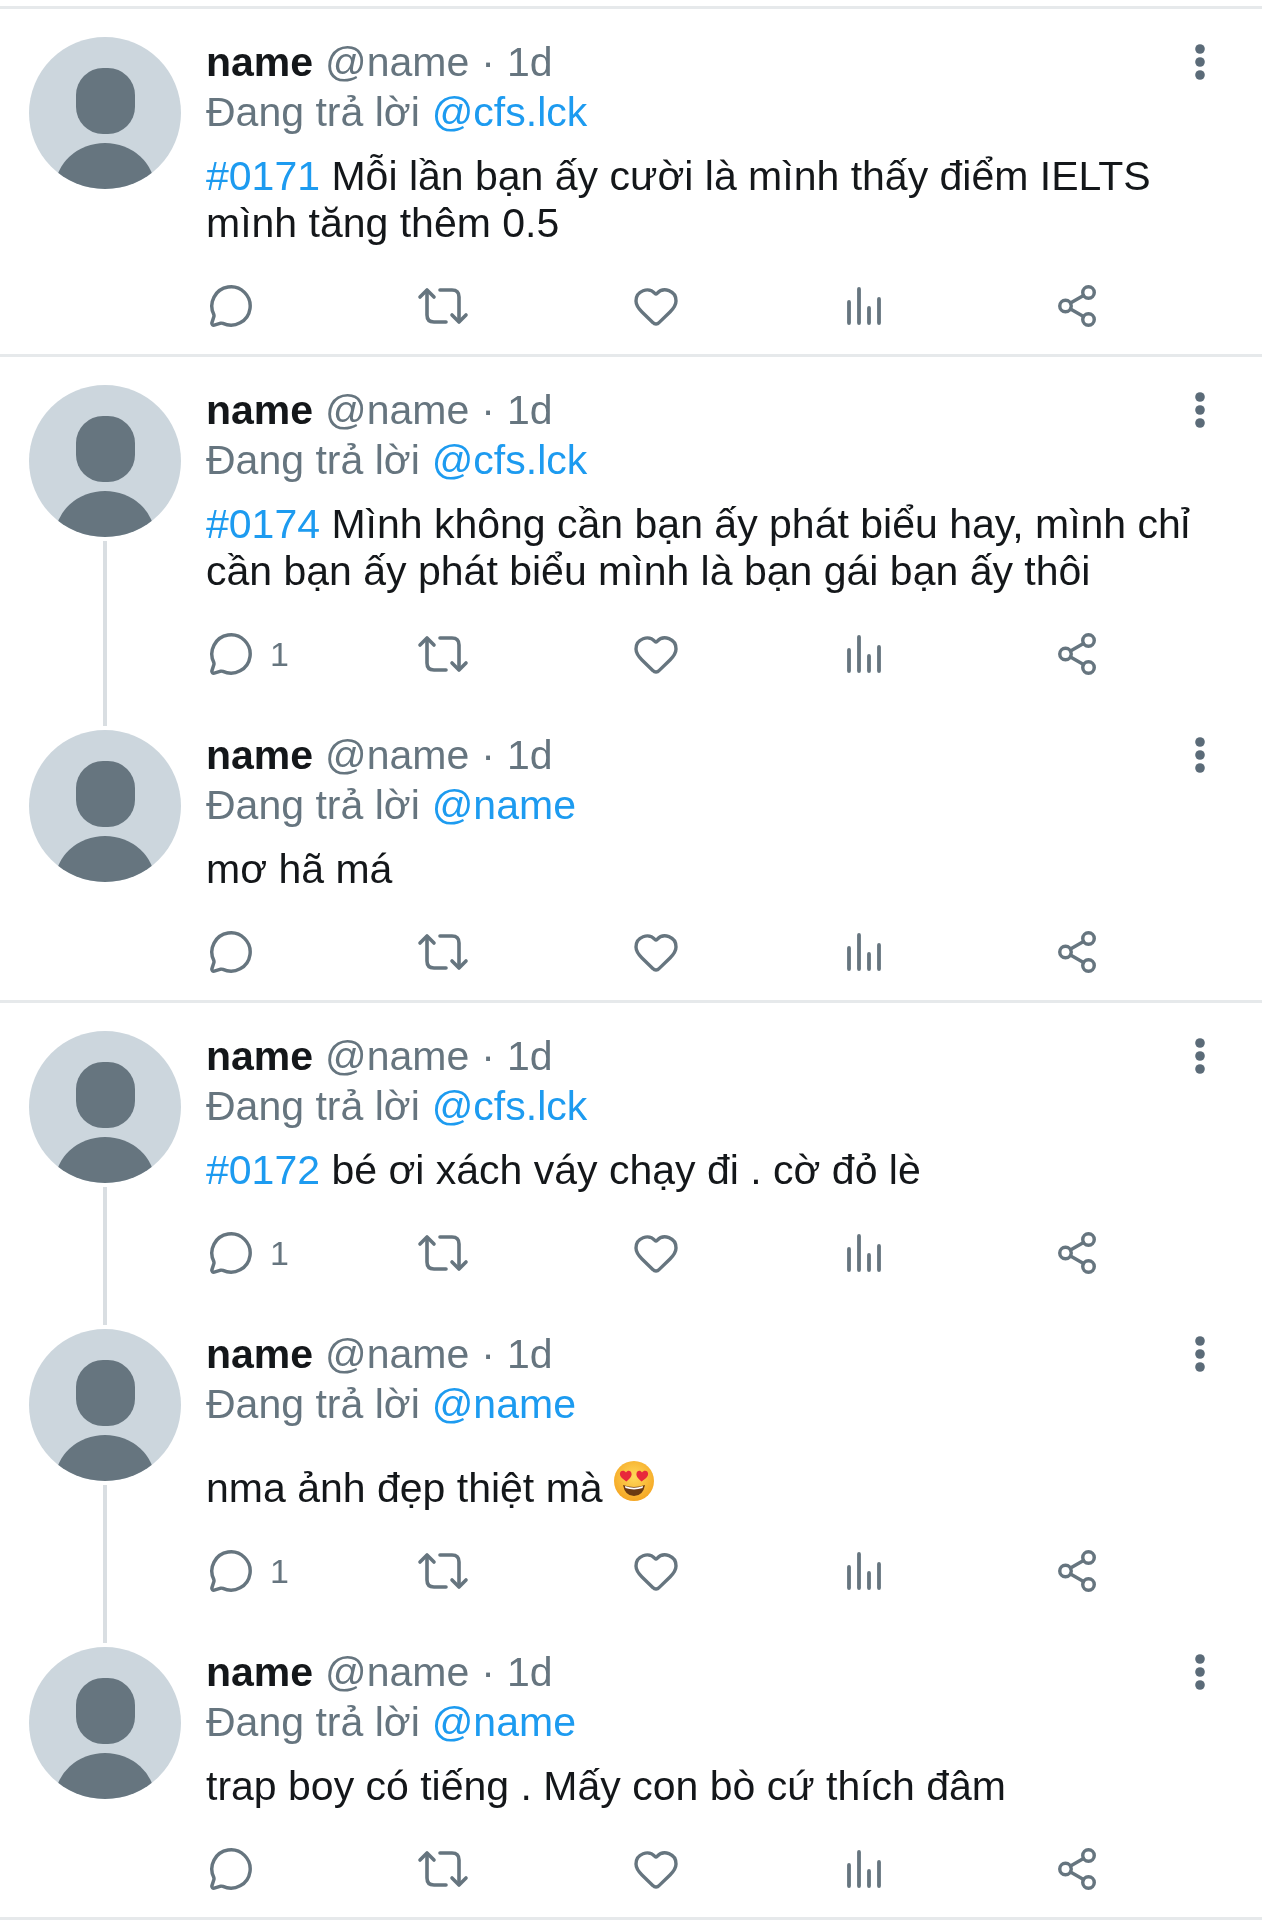  What do you see at coordinates (263, 524) in the screenshot?
I see `hashtag-link: #0174` at bounding box center [263, 524].